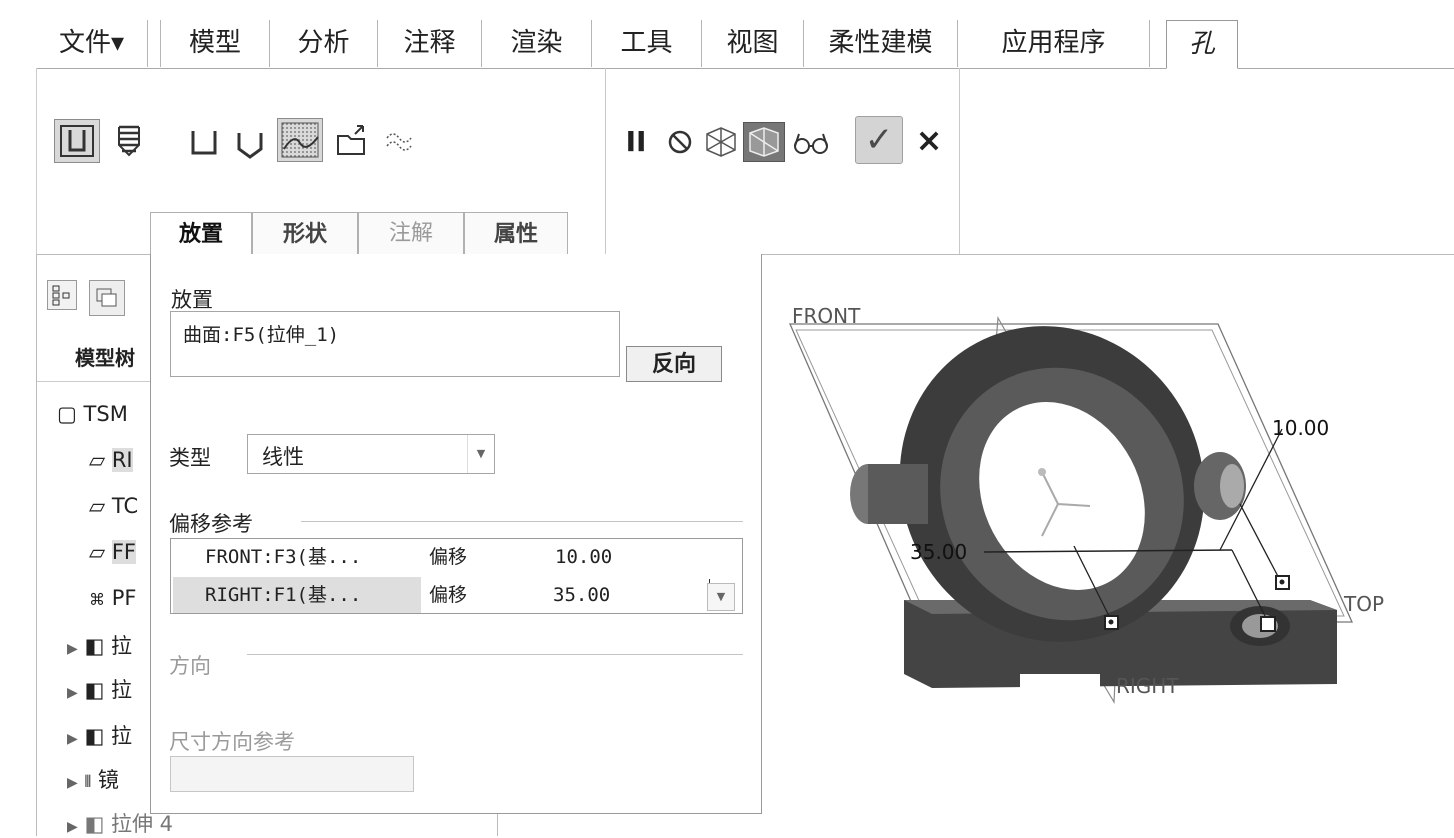 This screenshot has width=1454, height=838. I want to click on tab-analysis: 分析, so click(324, 43).